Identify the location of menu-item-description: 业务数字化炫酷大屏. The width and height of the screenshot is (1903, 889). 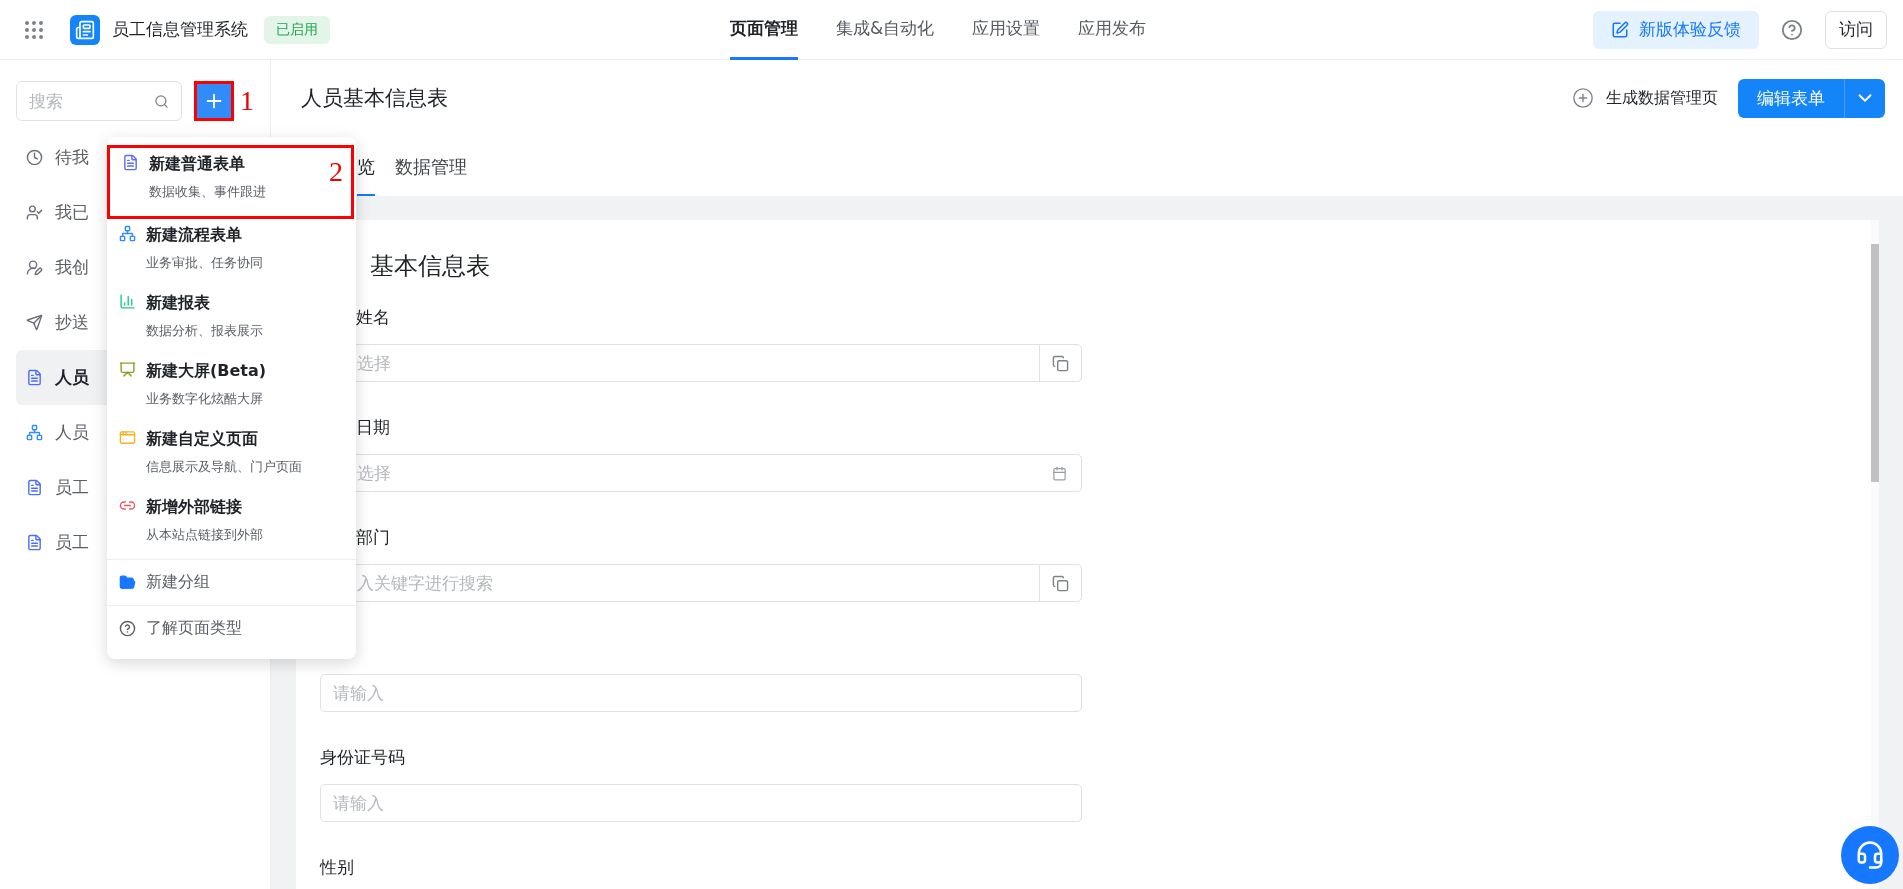
(205, 399).